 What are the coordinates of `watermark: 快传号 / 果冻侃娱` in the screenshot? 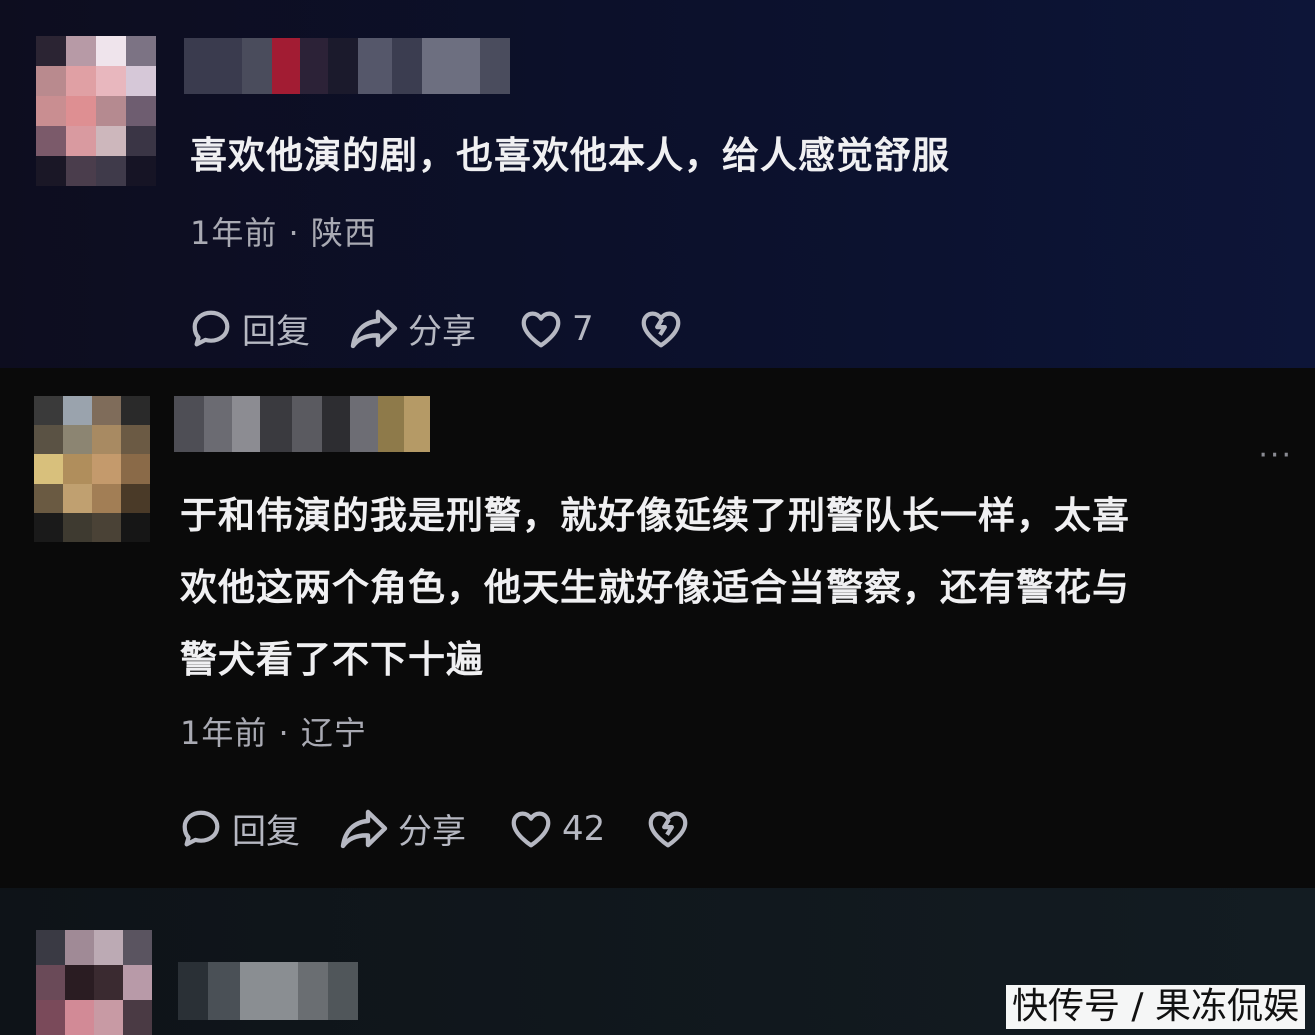 It's located at (1155, 1007).